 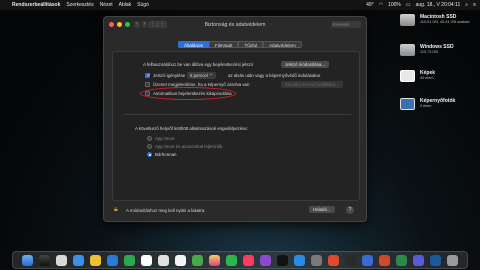 I want to click on require-password-checkbox, so click(x=148, y=76).